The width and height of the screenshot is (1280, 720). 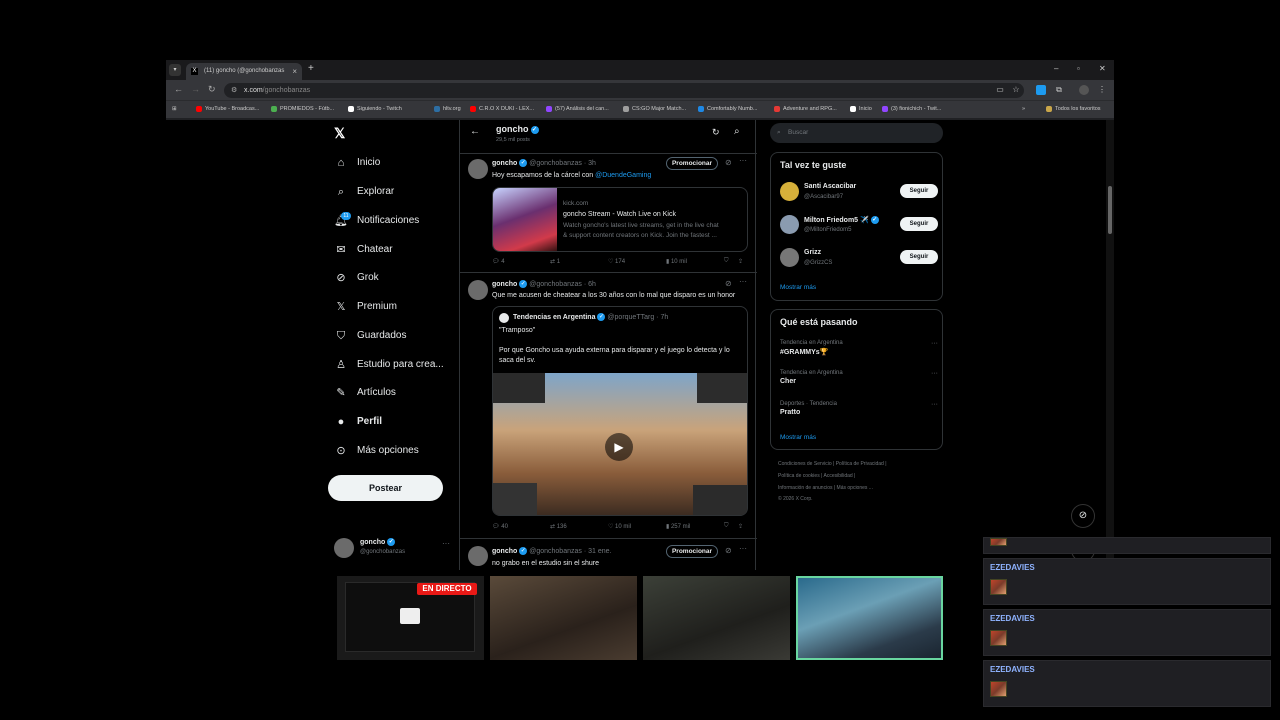 I want to click on reload-icon: ↻, so click(x=212, y=89).